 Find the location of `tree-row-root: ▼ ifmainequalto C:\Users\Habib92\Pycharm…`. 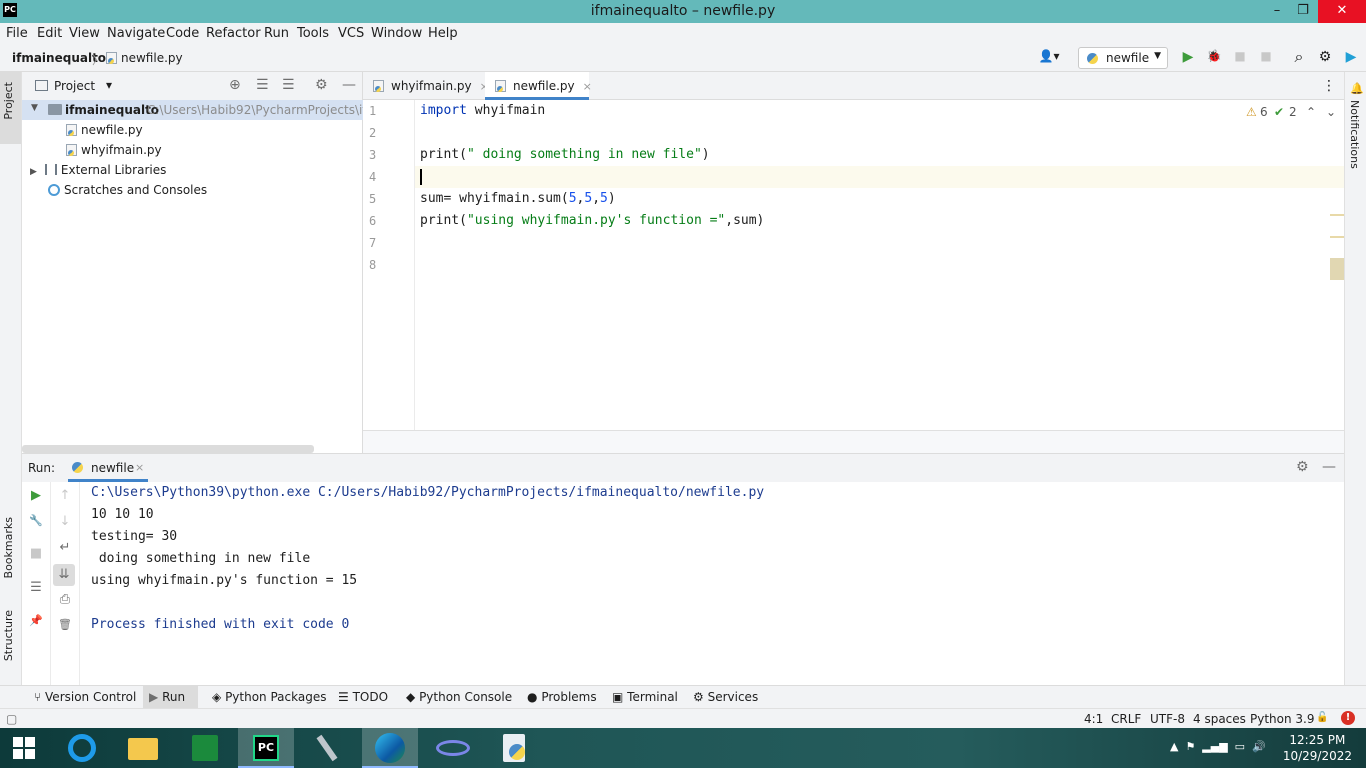

tree-row-root: ▼ ifmainequalto C:\Users\Habib92\Pycharm… is located at coordinates (204, 110).